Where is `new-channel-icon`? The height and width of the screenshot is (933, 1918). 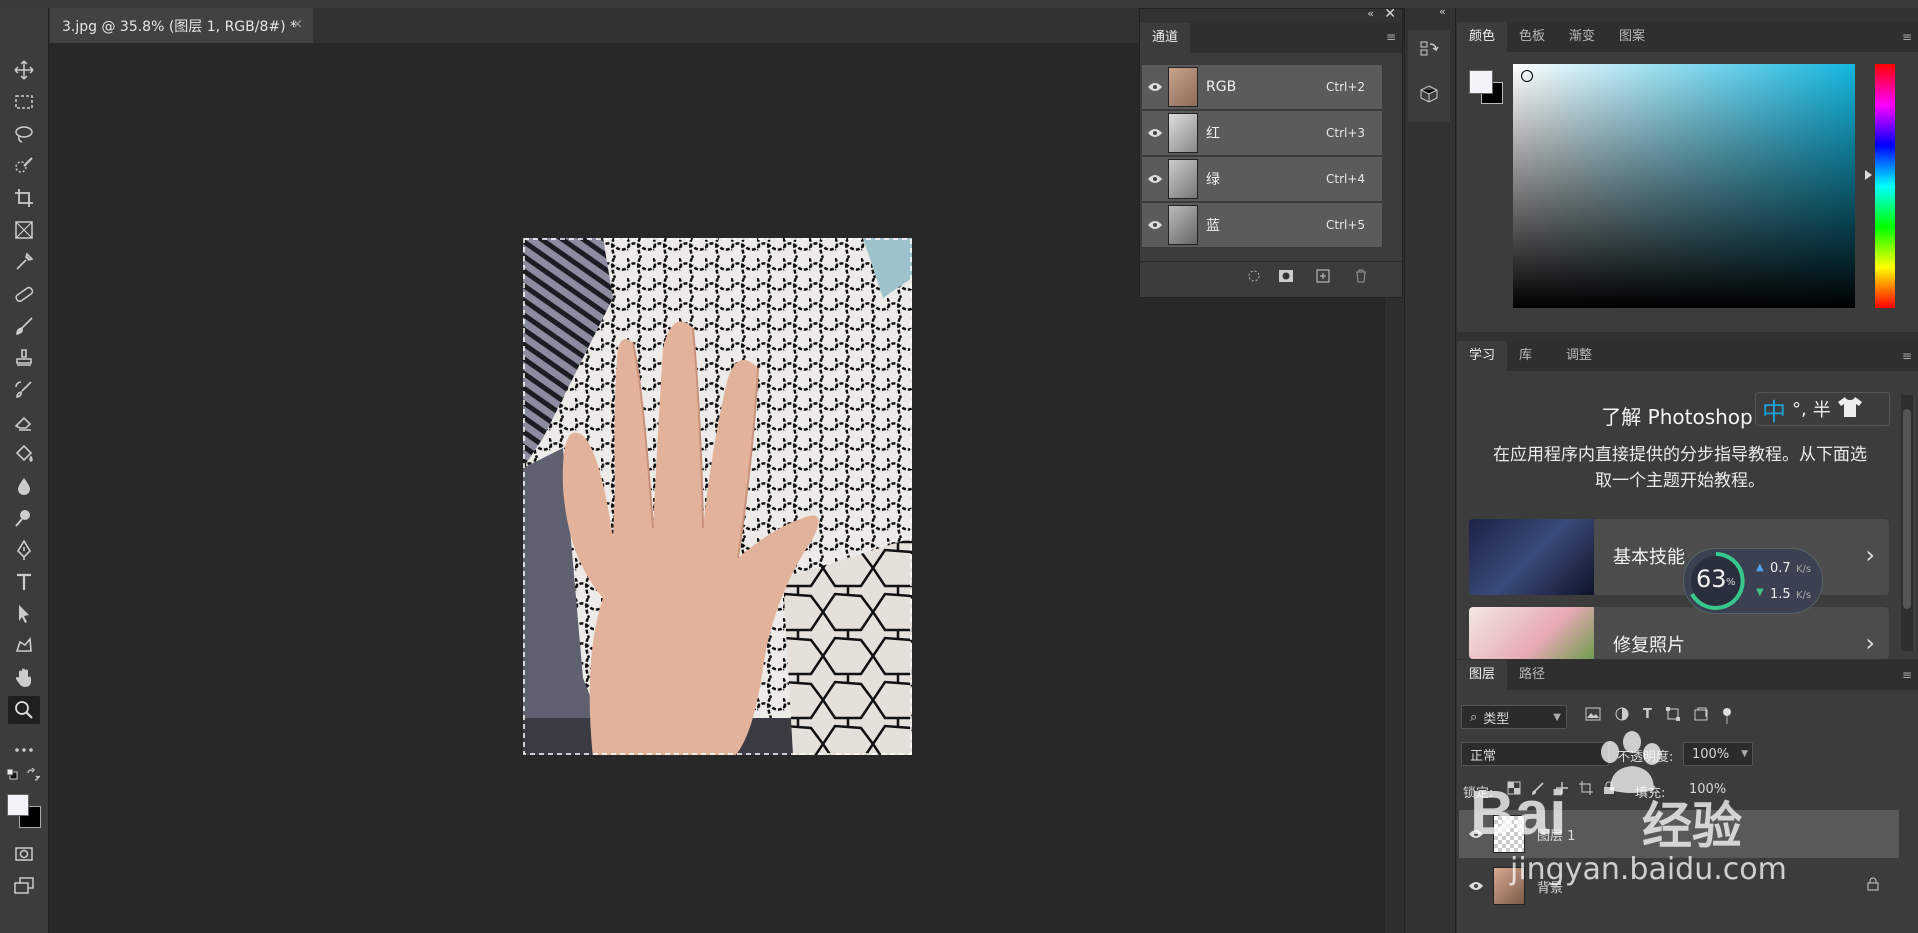 new-channel-icon is located at coordinates (1323, 278).